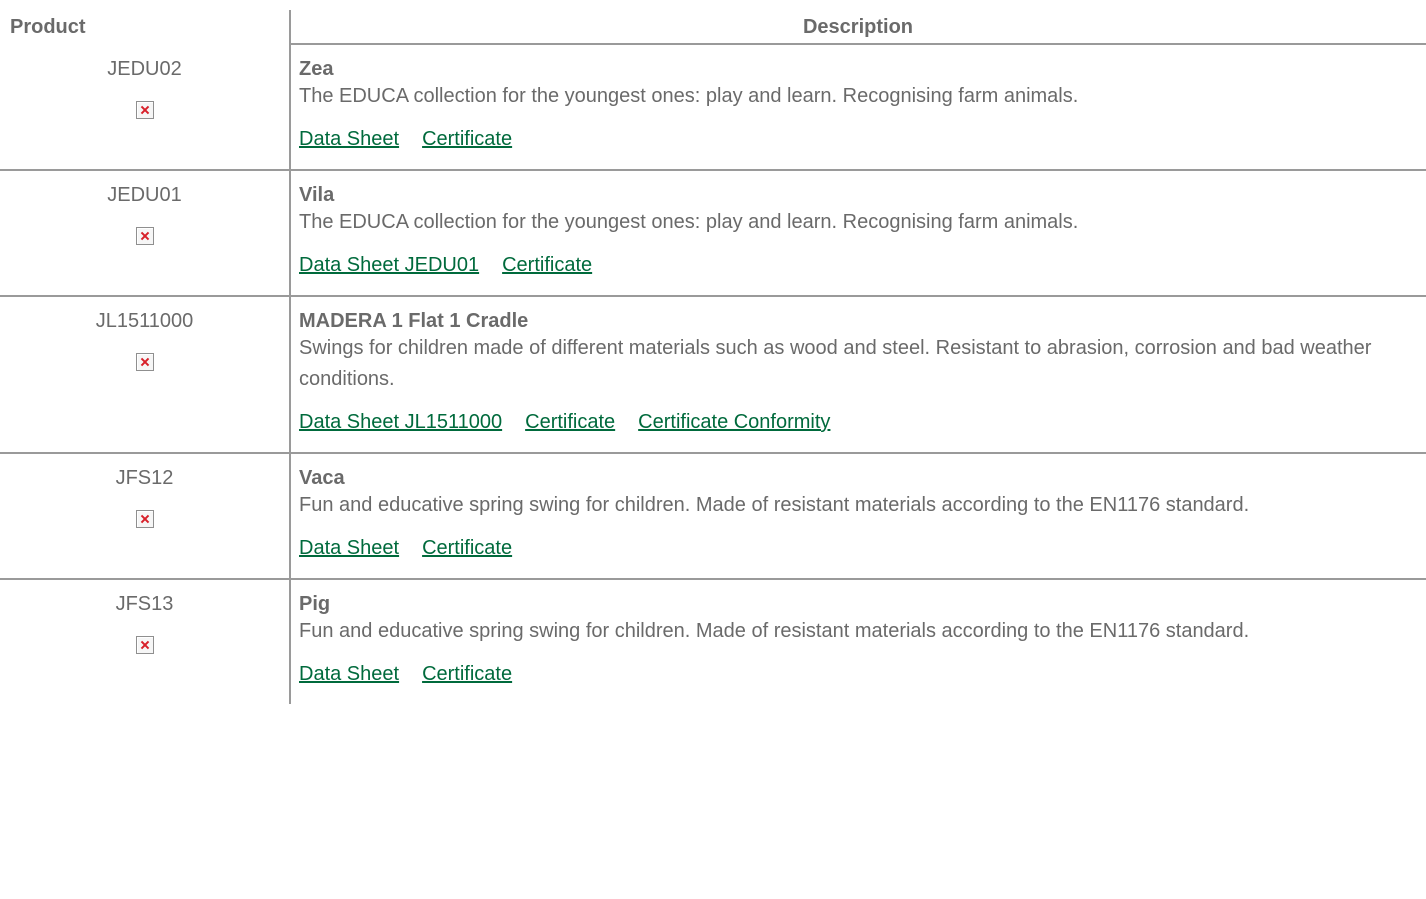 Image resolution: width=1426 pixels, height=899 pixels. I want to click on product-title: Zea, so click(316, 69).